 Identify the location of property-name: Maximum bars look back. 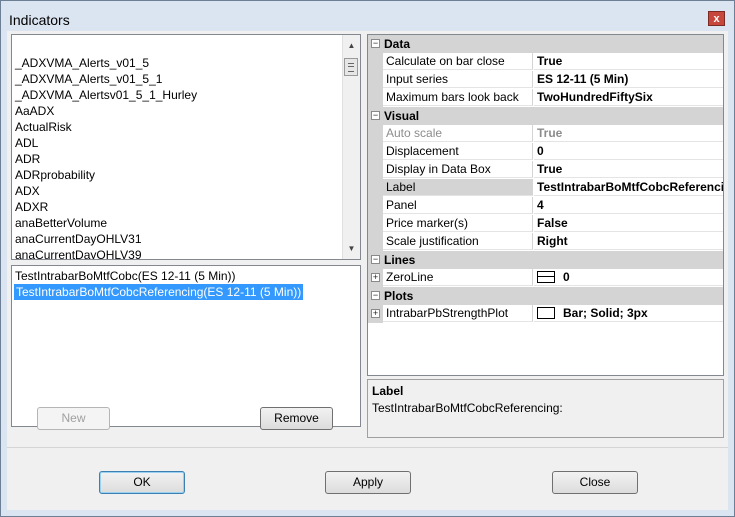
(458, 97).